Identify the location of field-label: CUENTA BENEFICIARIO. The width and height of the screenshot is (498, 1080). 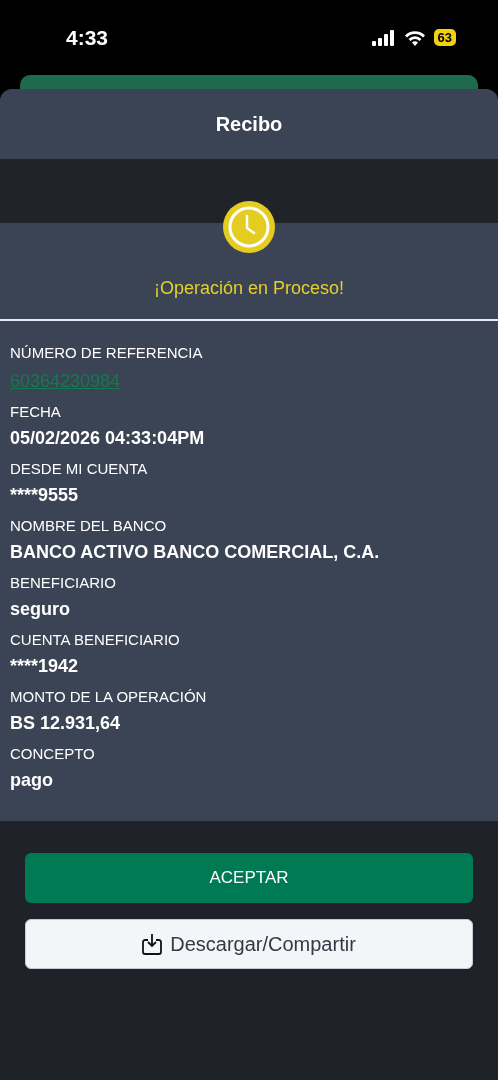
(95, 639).